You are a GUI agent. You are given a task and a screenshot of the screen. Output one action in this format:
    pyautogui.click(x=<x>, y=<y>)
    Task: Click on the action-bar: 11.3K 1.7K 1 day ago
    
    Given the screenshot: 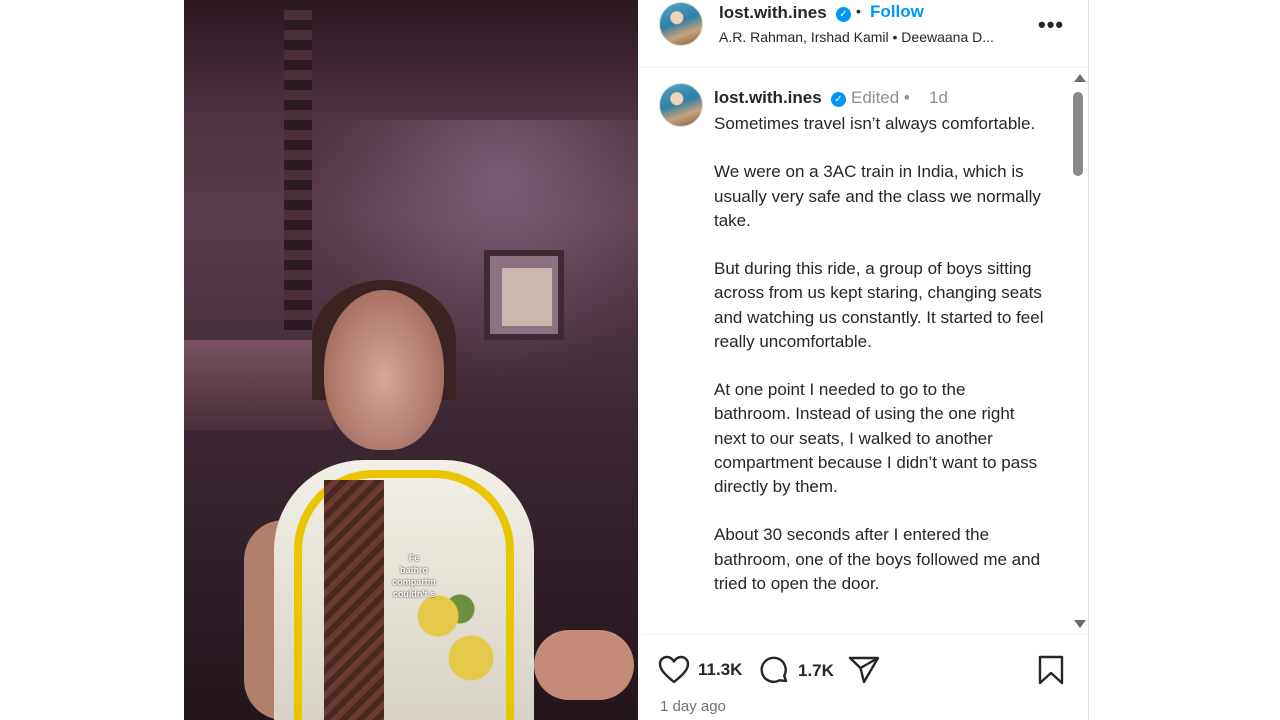 What is the action you would take?
    pyautogui.click(x=863, y=677)
    